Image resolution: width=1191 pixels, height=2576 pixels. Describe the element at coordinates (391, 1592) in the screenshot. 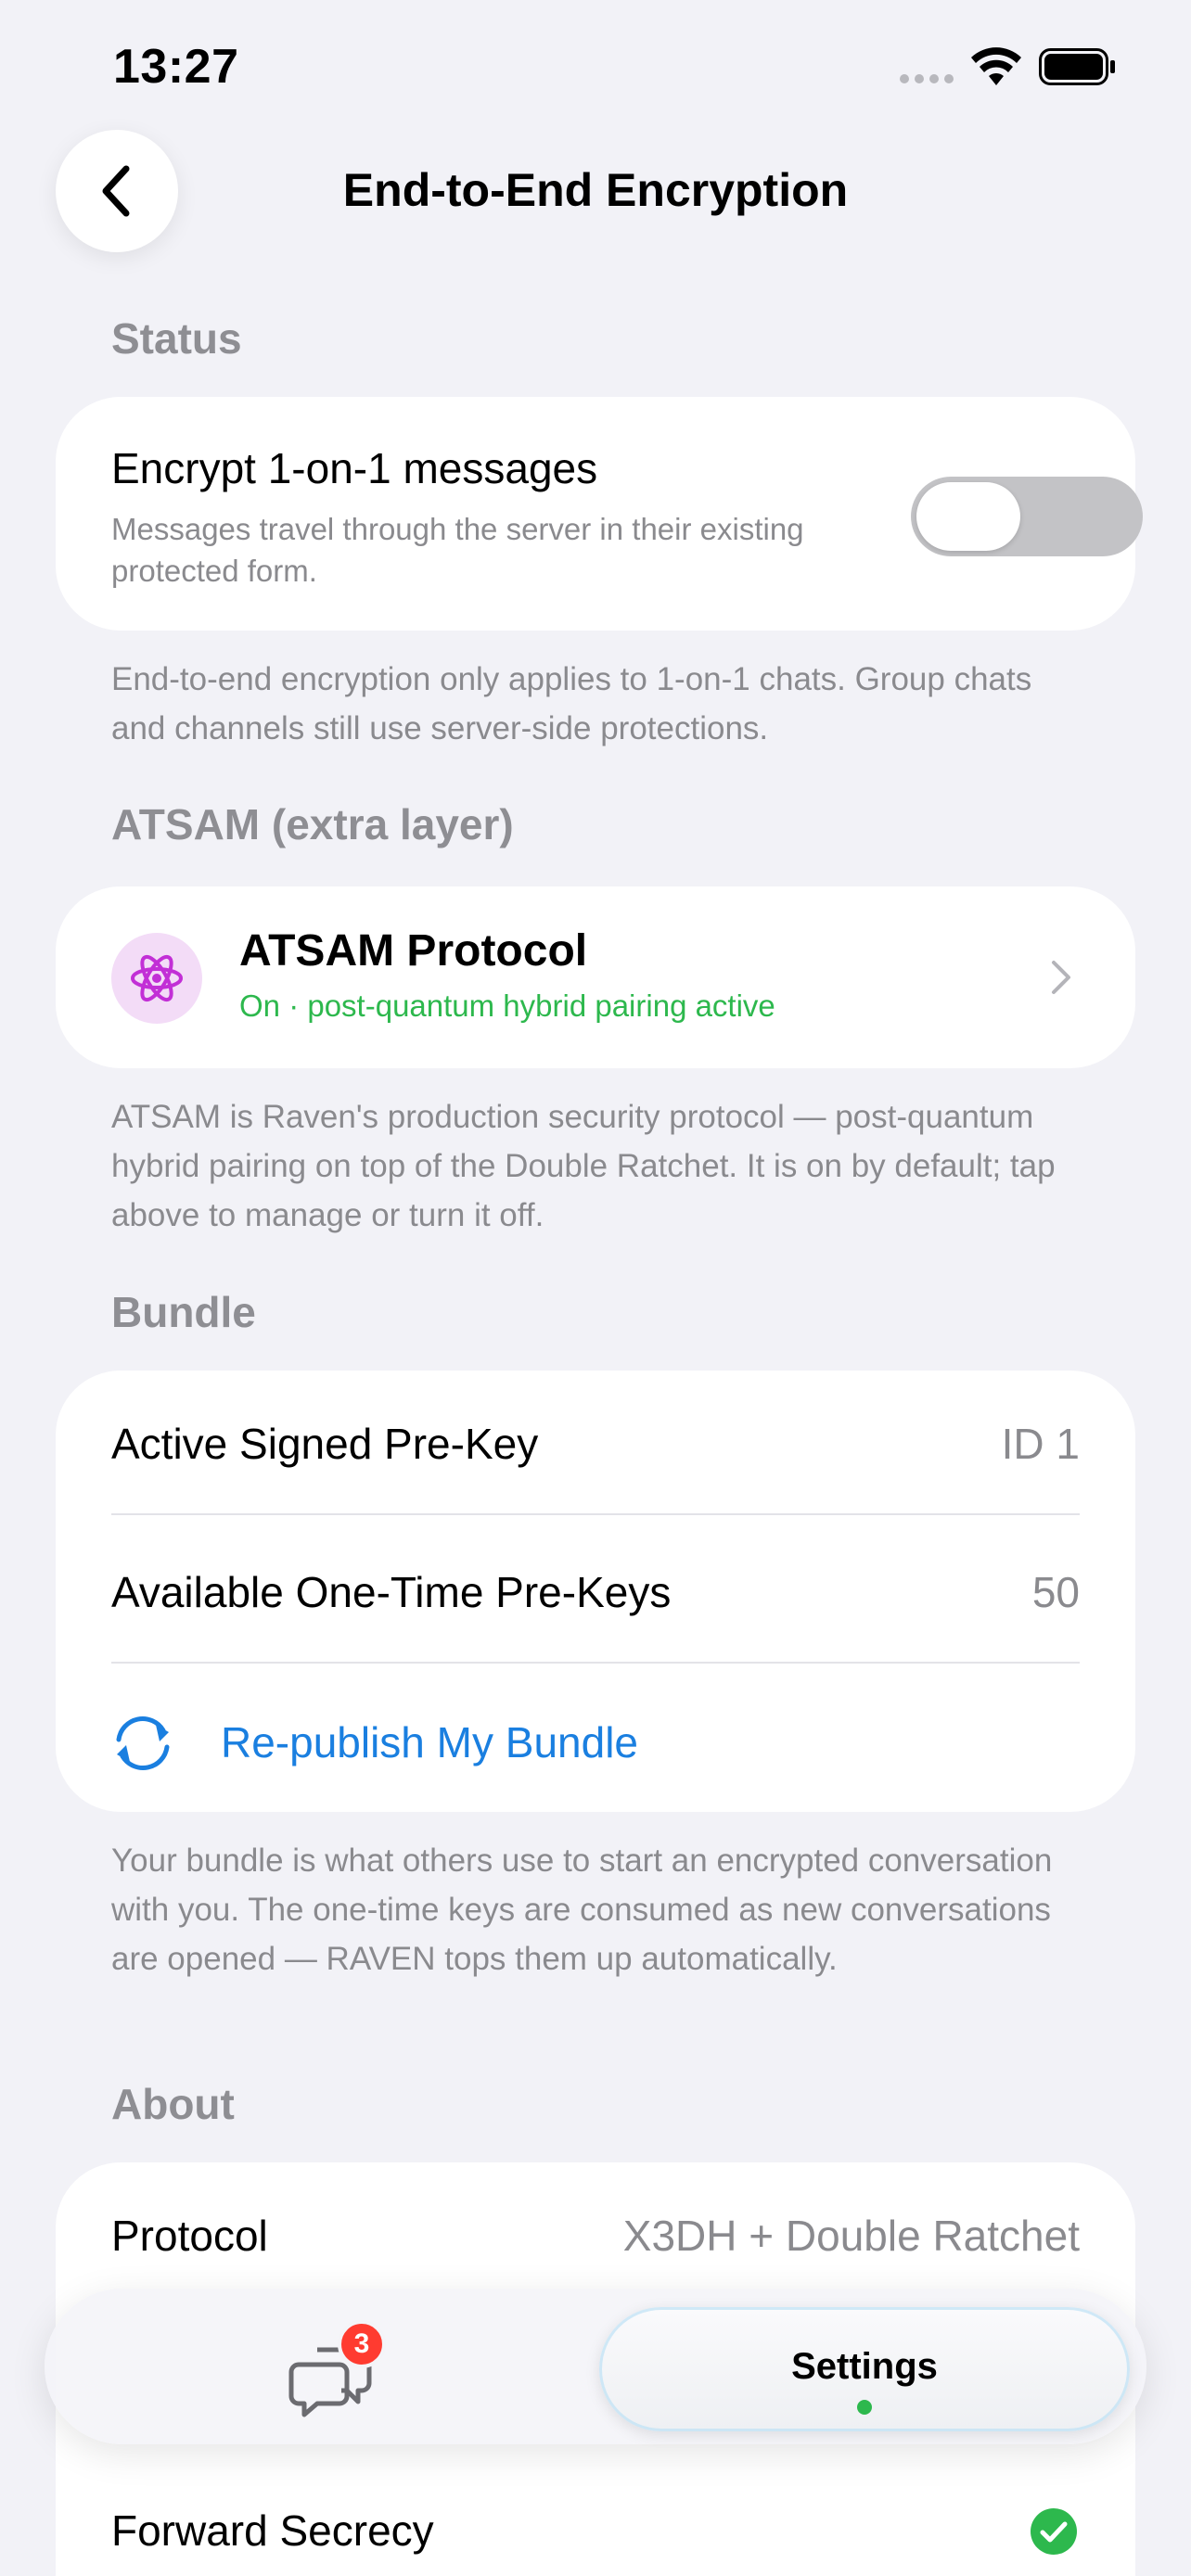

I see `onetime-prekeys-label: Available One-Time Pre-Keys` at that location.